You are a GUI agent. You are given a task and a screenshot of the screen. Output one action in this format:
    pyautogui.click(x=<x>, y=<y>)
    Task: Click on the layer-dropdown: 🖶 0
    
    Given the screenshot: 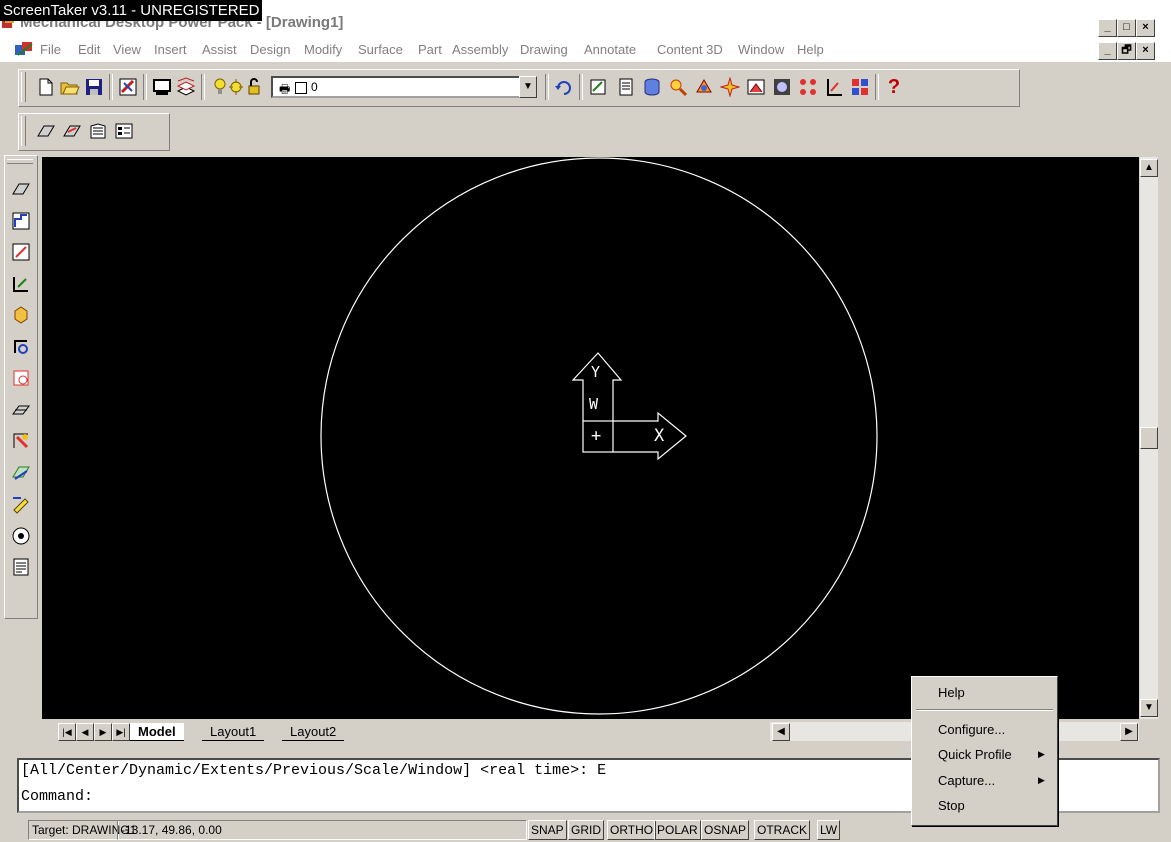 What is the action you would take?
    pyautogui.click(x=396, y=87)
    